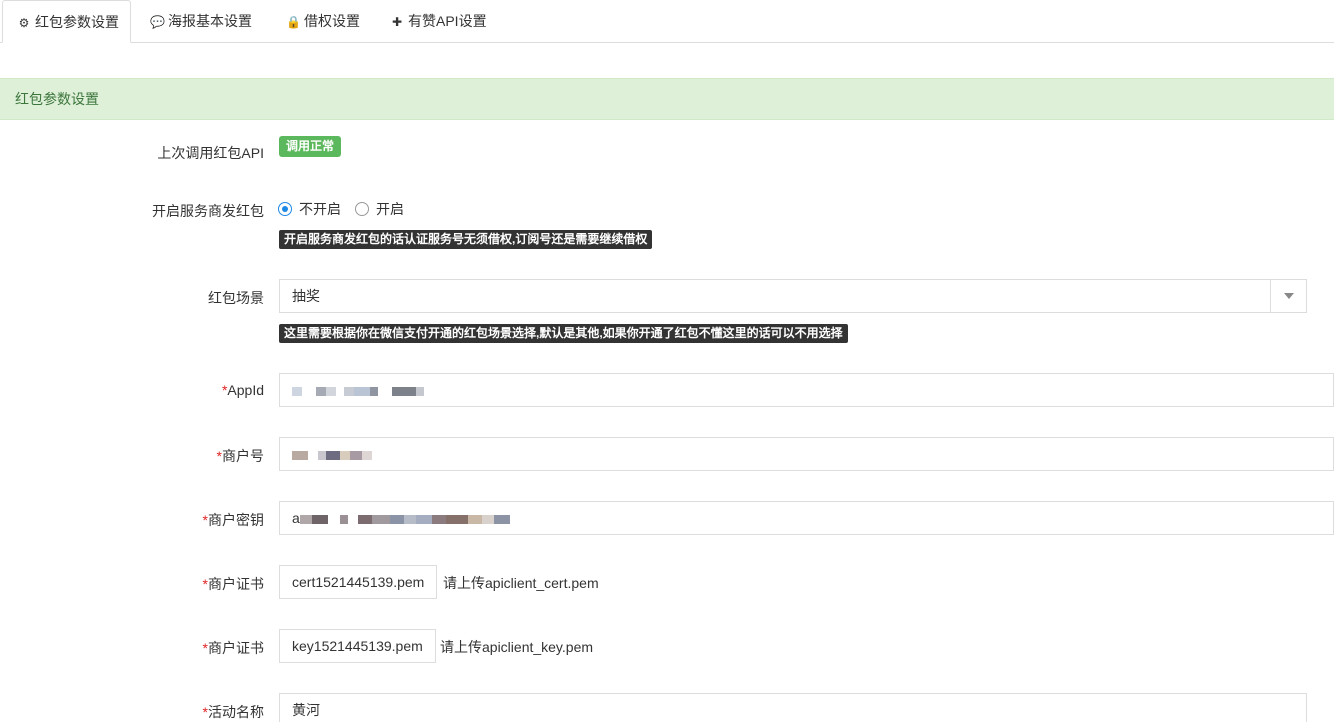  What do you see at coordinates (667, 21) in the screenshot?
I see `settings-tabs: ⚙ 红包参数设置 💬 海报基本设置 🔒 借权设置 ✚ 有赞API设置` at bounding box center [667, 21].